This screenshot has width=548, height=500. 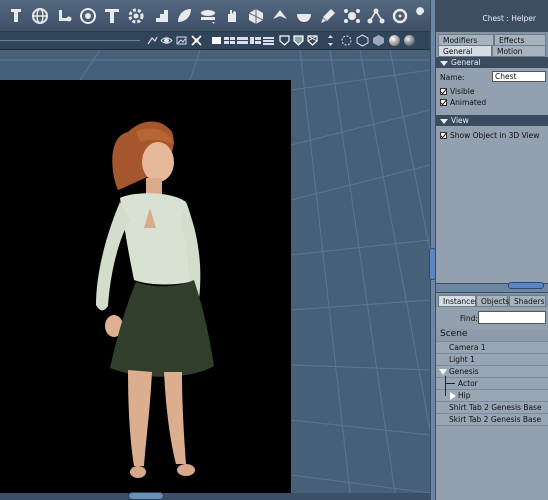 What do you see at coordinates (298, 40) in the screenshot?
I see `shield-shaded-icon` at bounding box center [298, 40].